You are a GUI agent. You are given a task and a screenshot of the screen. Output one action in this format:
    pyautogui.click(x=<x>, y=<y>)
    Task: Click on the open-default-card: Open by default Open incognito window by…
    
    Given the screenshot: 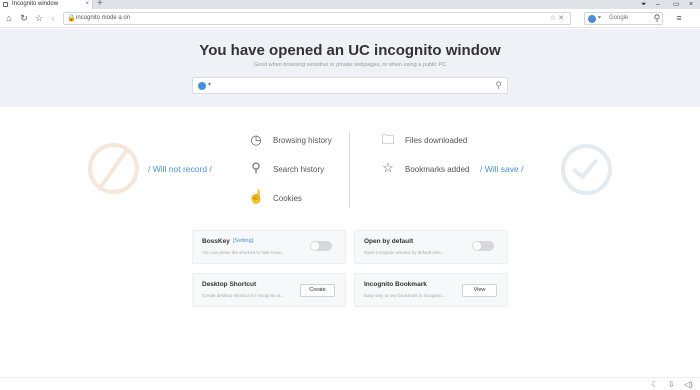 What is the action you would take?
    pyautogui.click(x=431, y=247)
    